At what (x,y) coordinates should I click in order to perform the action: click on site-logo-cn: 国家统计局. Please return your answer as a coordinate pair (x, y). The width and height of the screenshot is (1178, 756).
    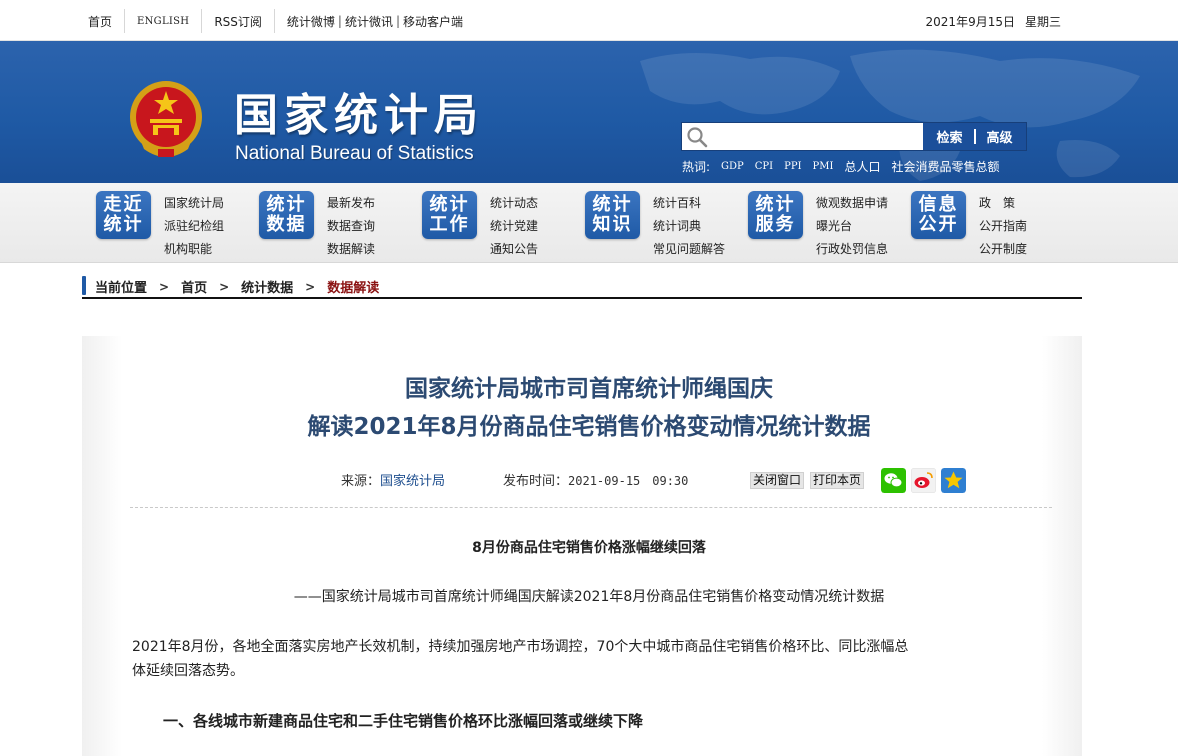
    Looking at the image, I should click on (359, 111).